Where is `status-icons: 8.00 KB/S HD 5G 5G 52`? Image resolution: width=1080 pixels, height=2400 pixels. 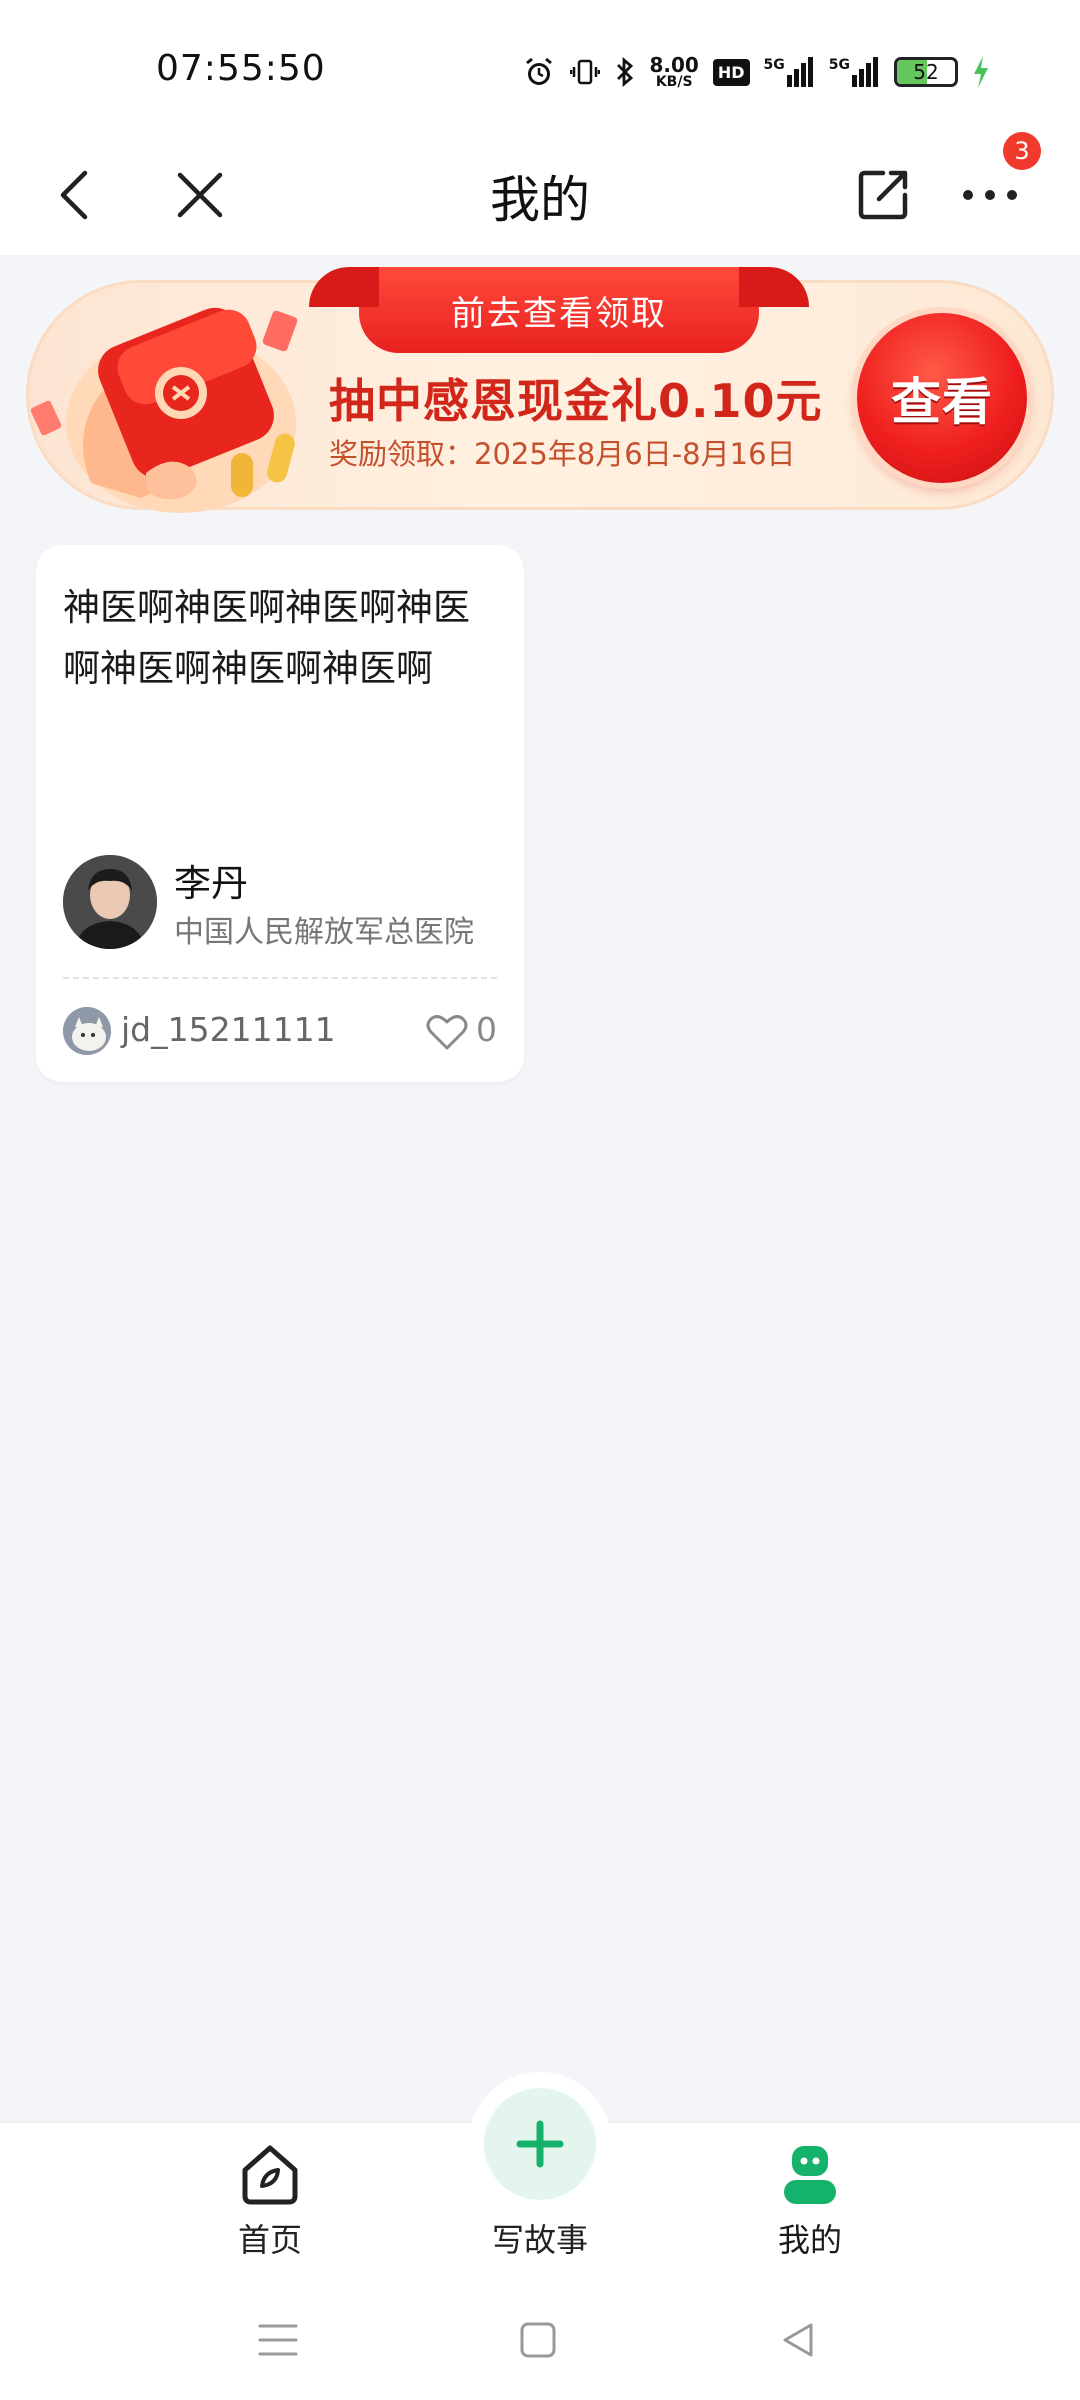 status-icons: 8.00 KB/S HD 5G 5G 52 is located at coordinates (756, 72).